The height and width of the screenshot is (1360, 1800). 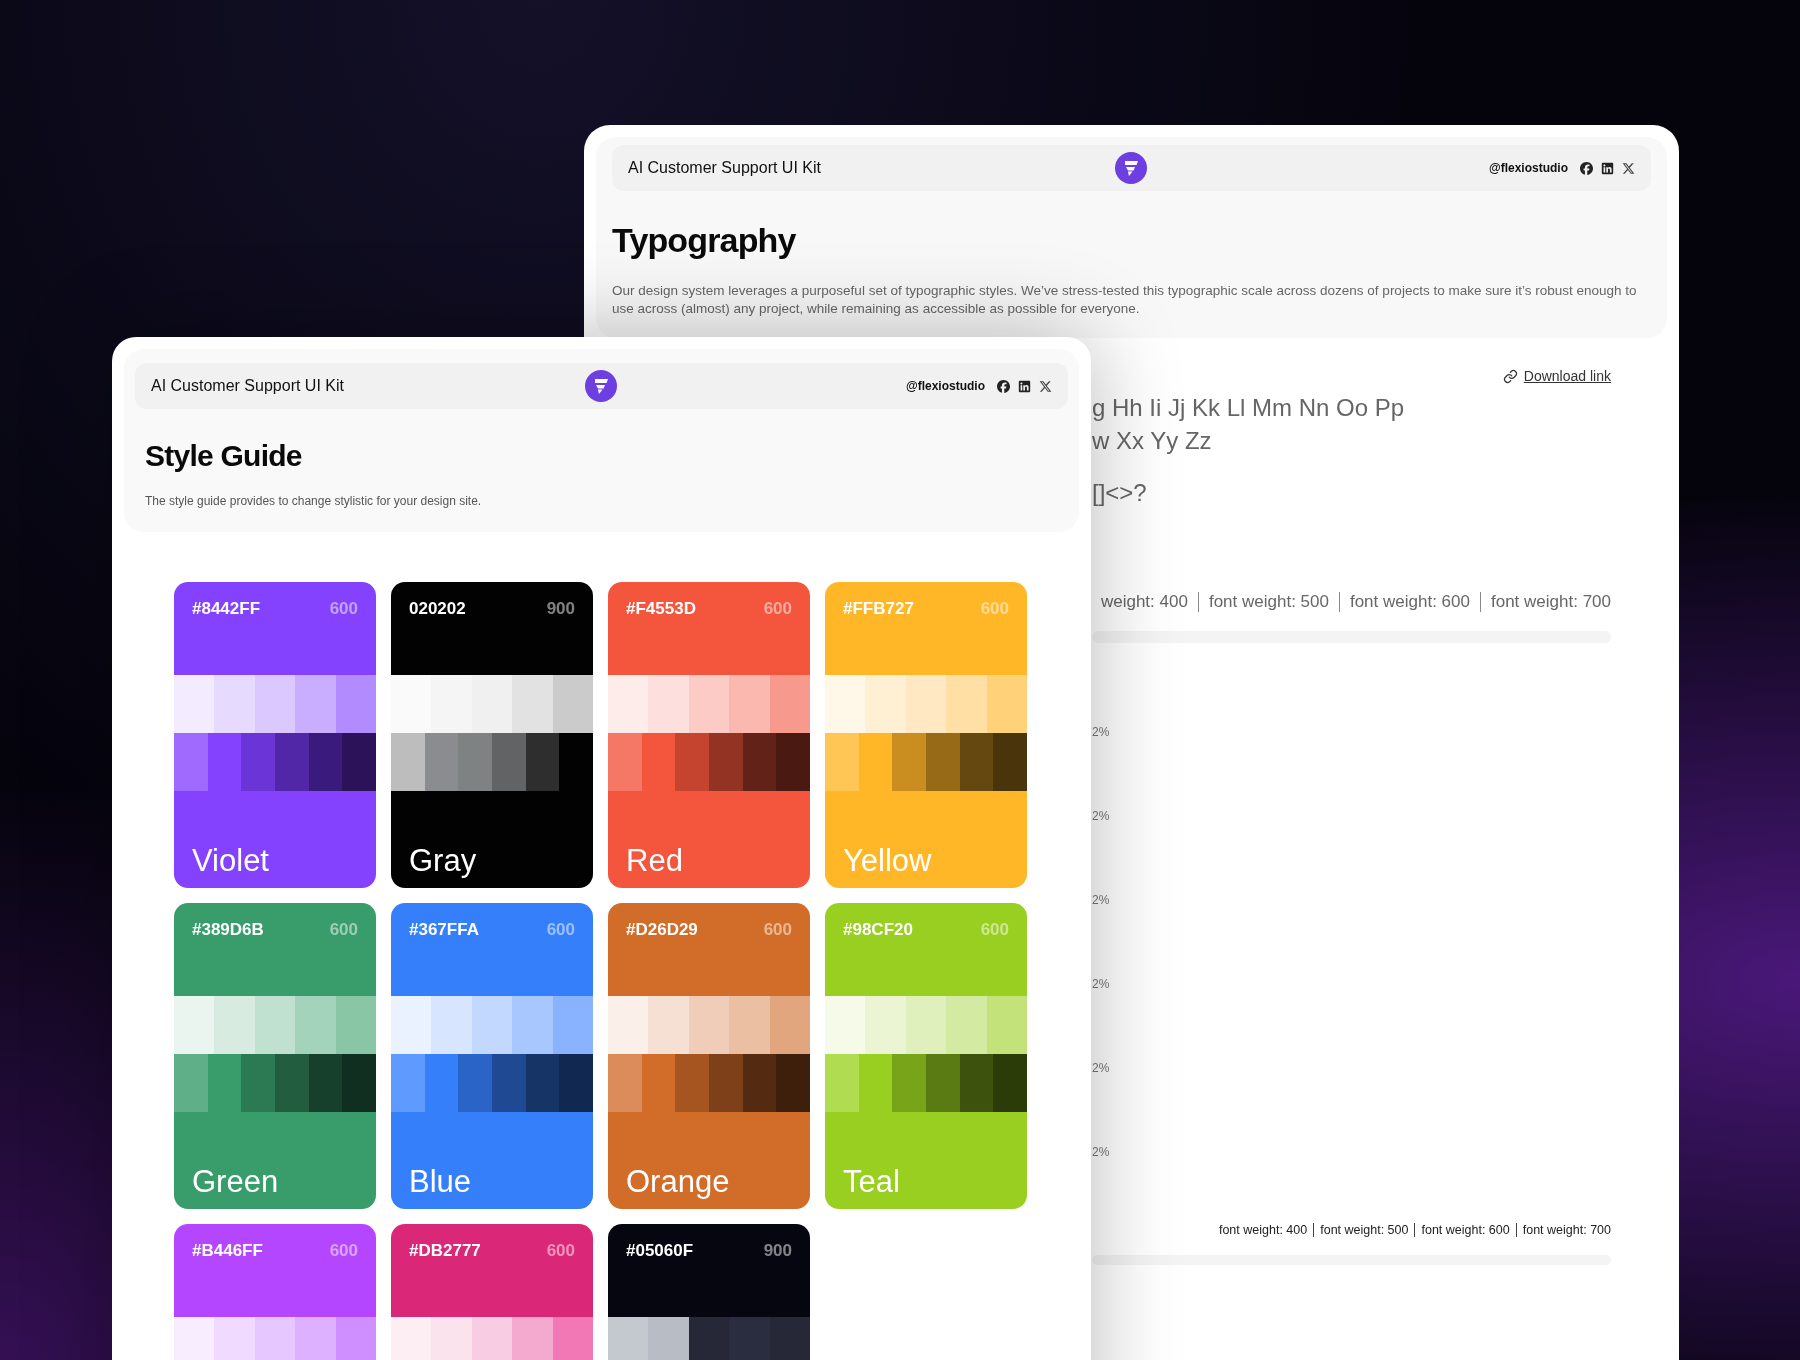 I want to click on alphabet-sample: w Xx Yy Zz, so click(x=1152, y=441).